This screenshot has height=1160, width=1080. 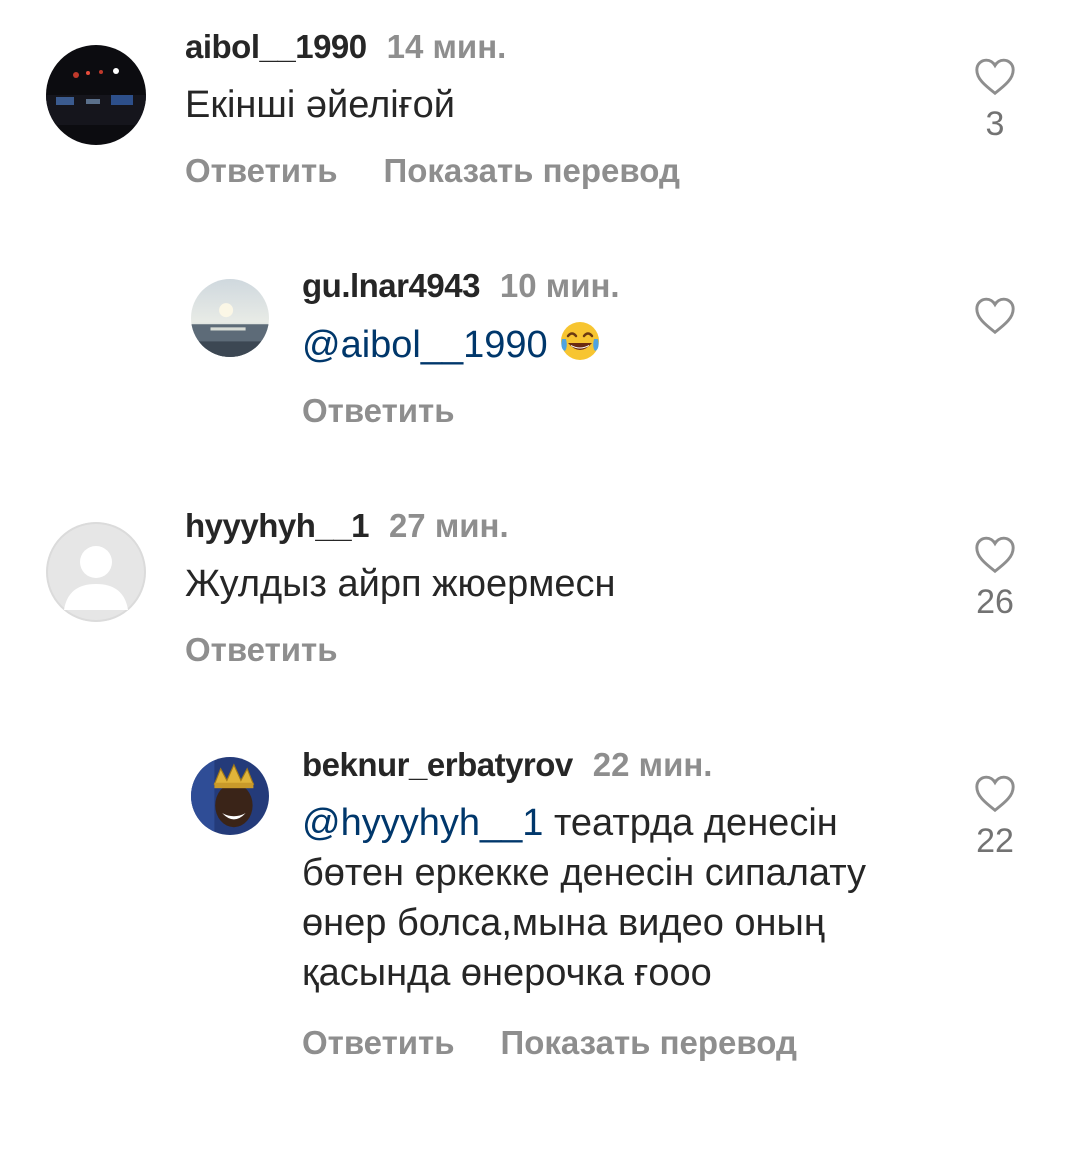 I want to click on crowned-man-avatar-image, so click(x=230, y=796).